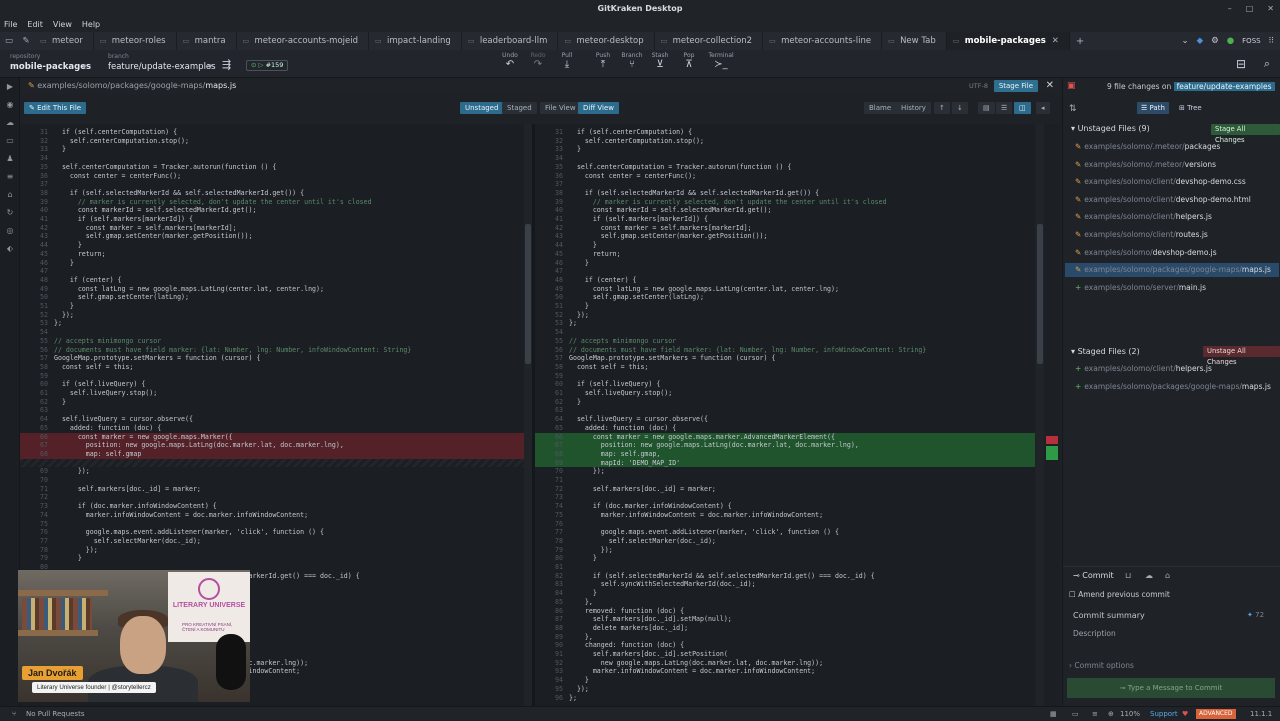  Describe the element at coordinates (785, 384) in the screenshot. I see `code-line: 60 if (self.liveQuery) {` at that location.